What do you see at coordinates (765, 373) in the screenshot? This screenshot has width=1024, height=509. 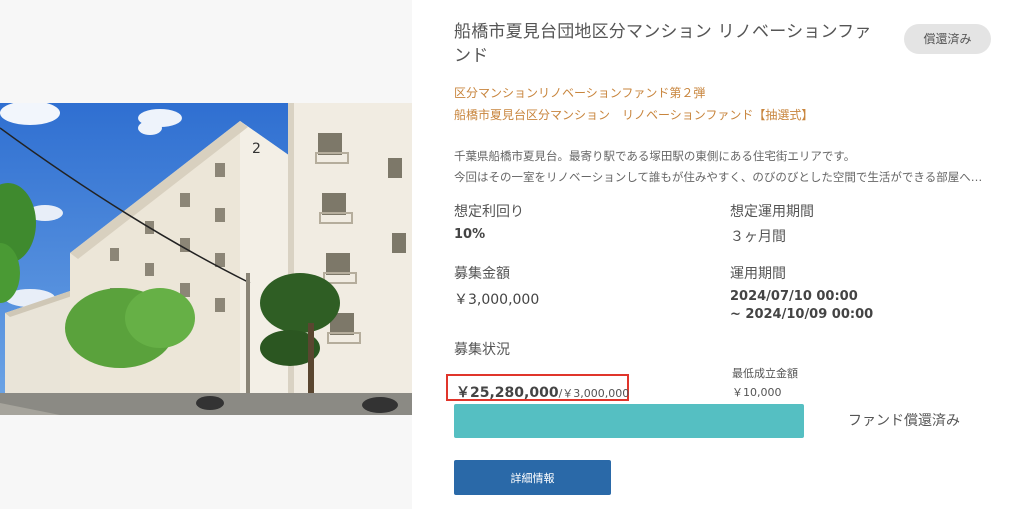 I see `min-amount-label: 最低成立金額` at bounding box center [765, 373].